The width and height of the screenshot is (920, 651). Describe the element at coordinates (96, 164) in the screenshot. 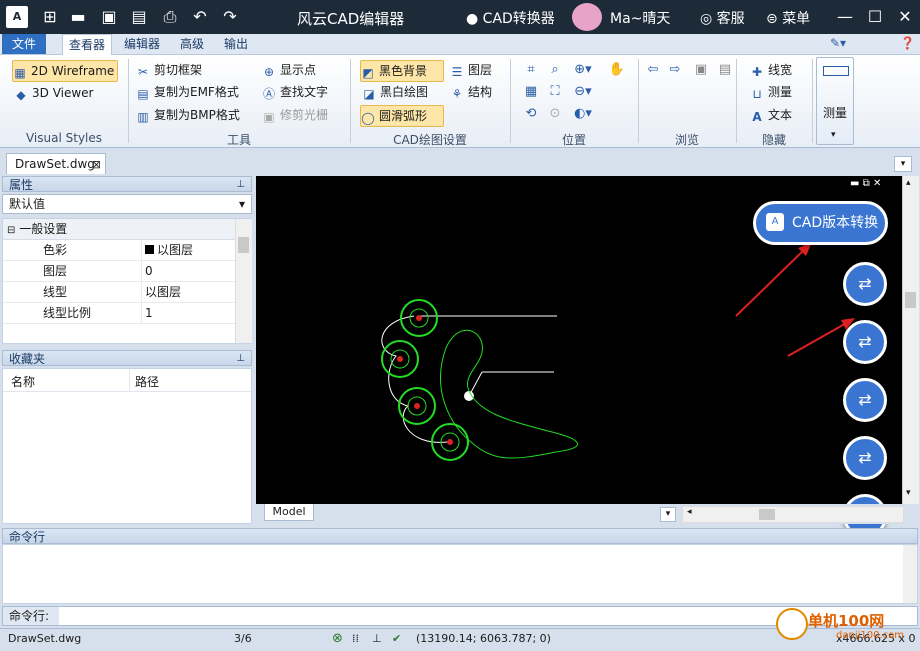

I see `close-tab-icon: ⊠` at that location.